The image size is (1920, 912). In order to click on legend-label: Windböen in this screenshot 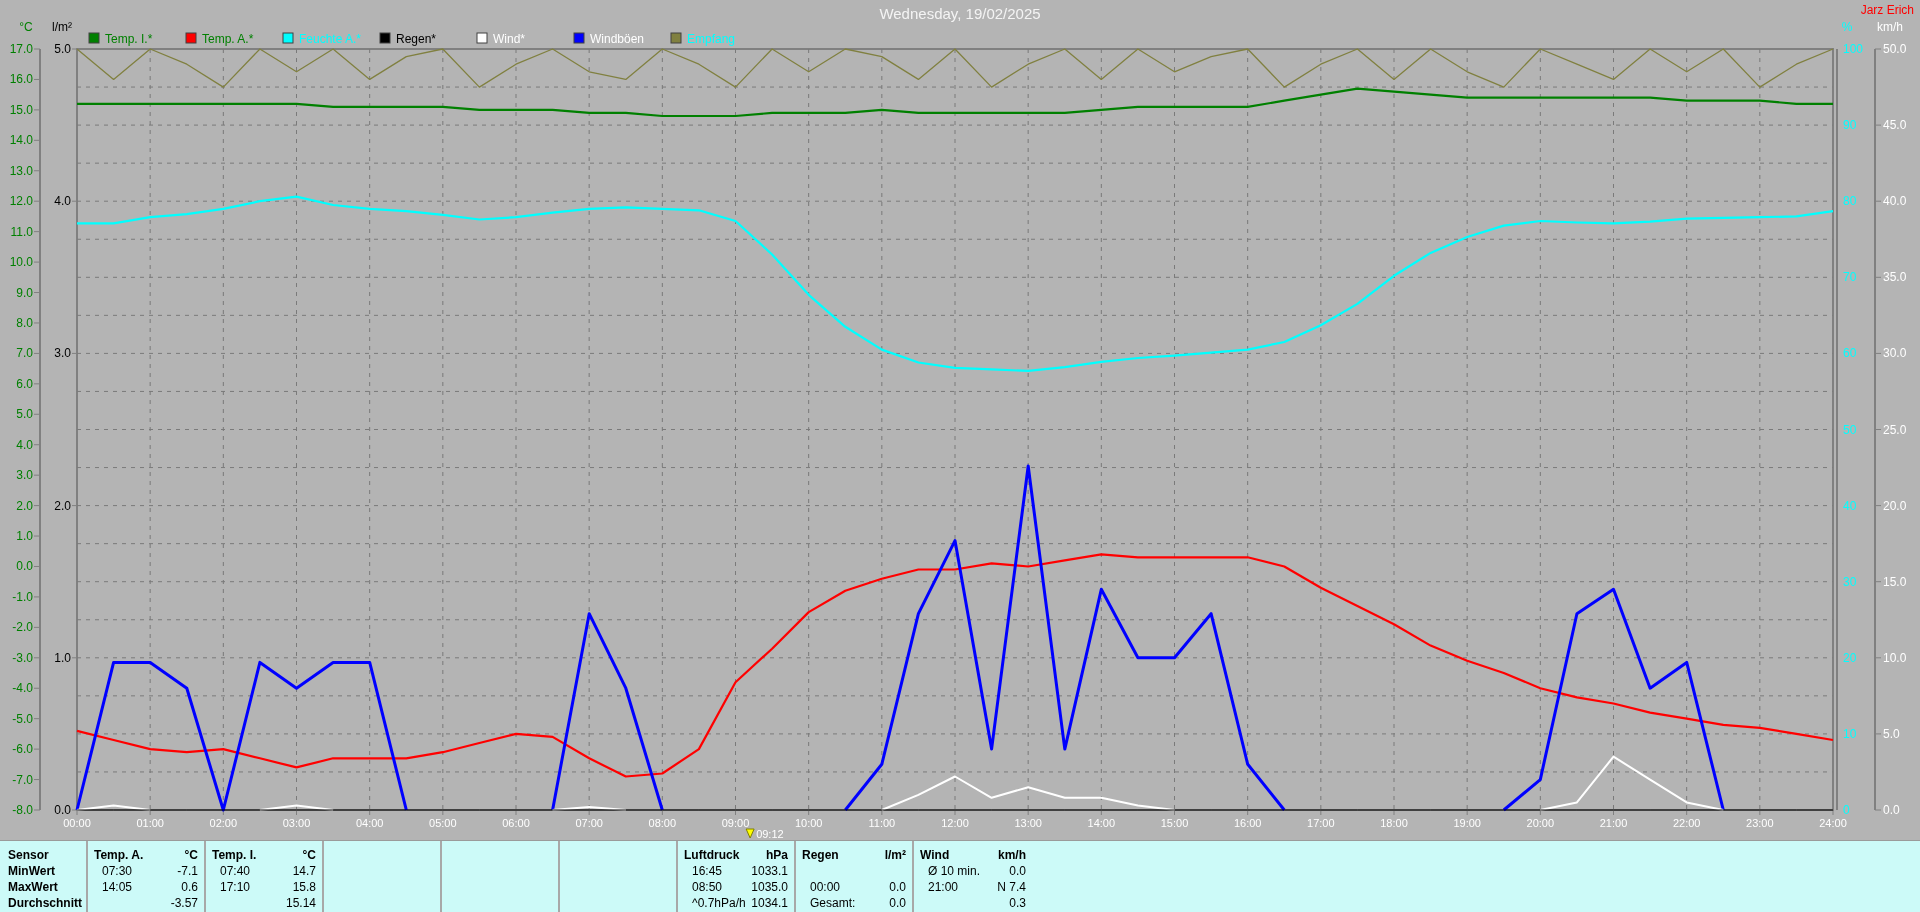, I will do `click(617, 39)`.